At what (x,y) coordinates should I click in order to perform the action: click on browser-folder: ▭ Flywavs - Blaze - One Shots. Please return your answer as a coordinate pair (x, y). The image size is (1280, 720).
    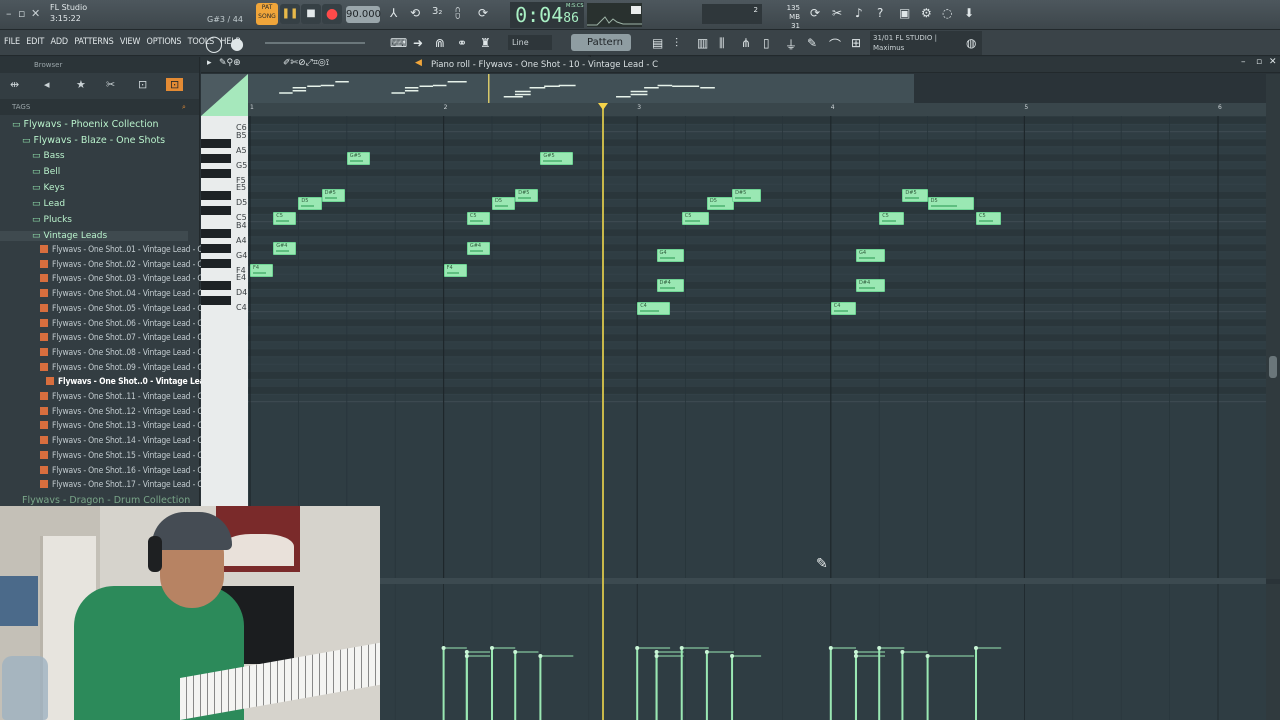
    Looking at the image, I should click on (93, 140).